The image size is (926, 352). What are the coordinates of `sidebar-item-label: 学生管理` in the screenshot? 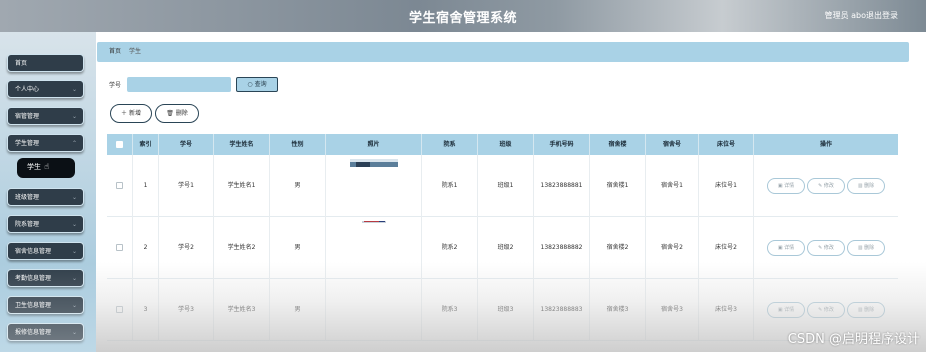 It's located at (27, 143).